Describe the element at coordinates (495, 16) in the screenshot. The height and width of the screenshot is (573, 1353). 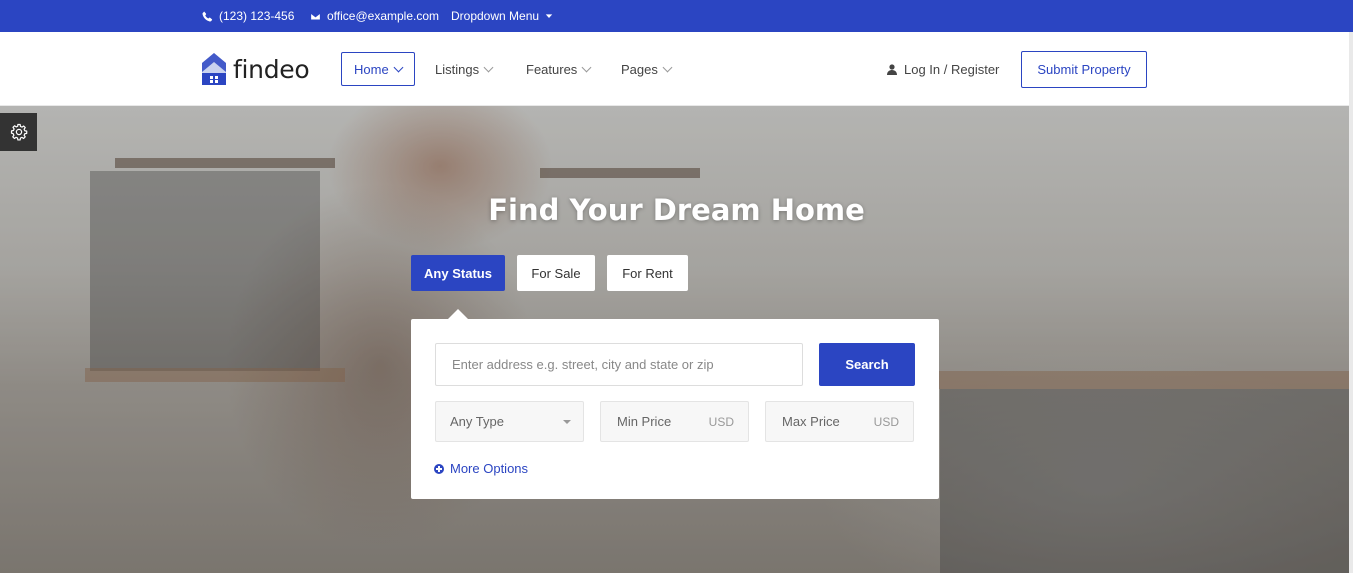
I see `dropdown-menu-label: Dropdown Menu` at that location.